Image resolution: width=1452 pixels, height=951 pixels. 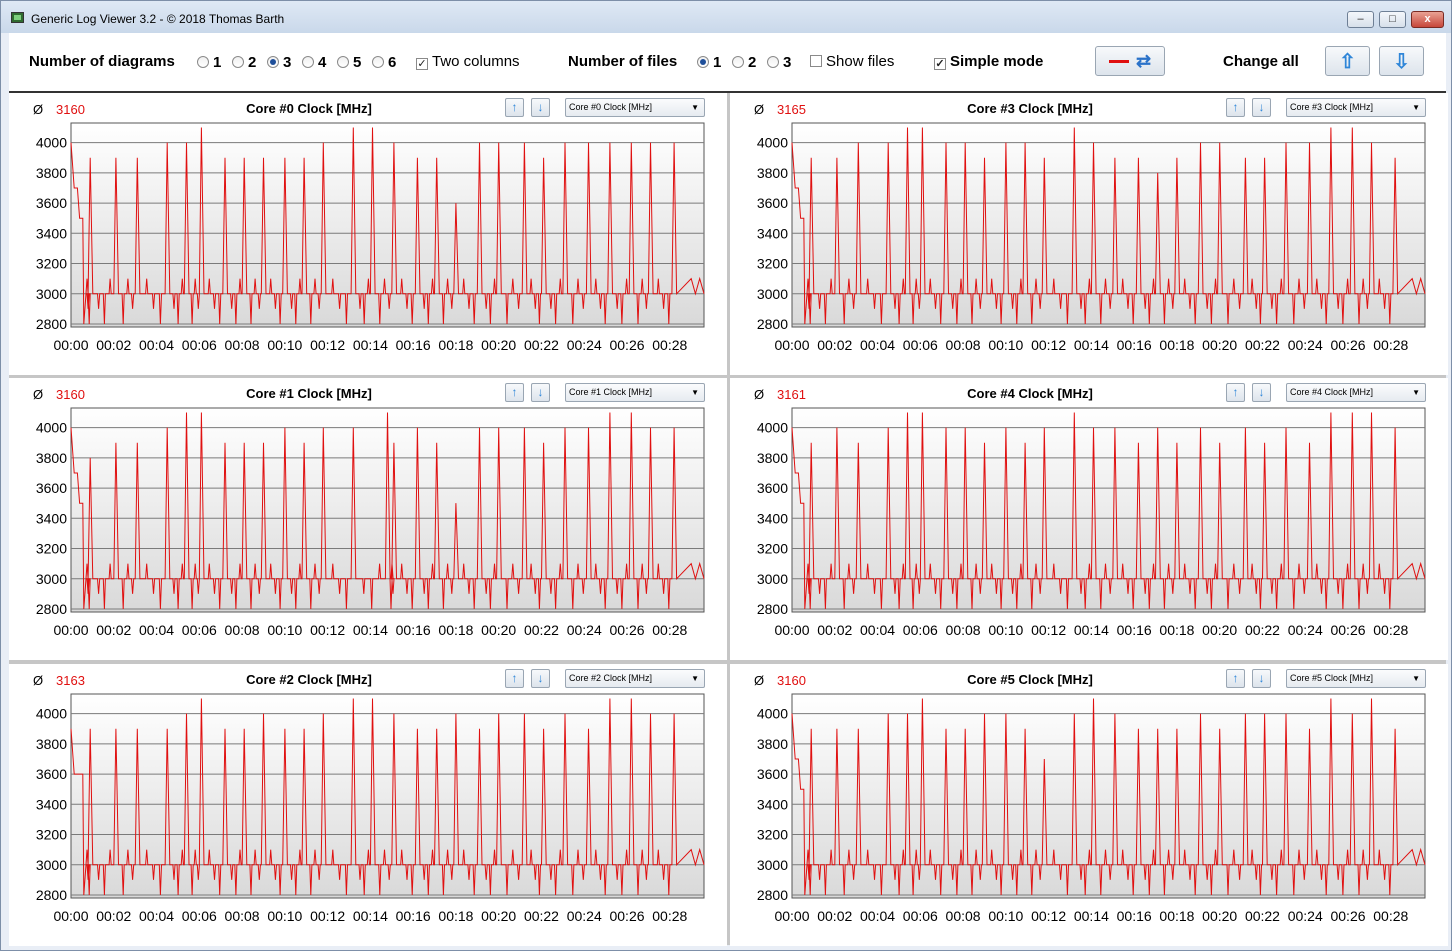 I want to click on red-line-icon, so click(x=1119, y=61).